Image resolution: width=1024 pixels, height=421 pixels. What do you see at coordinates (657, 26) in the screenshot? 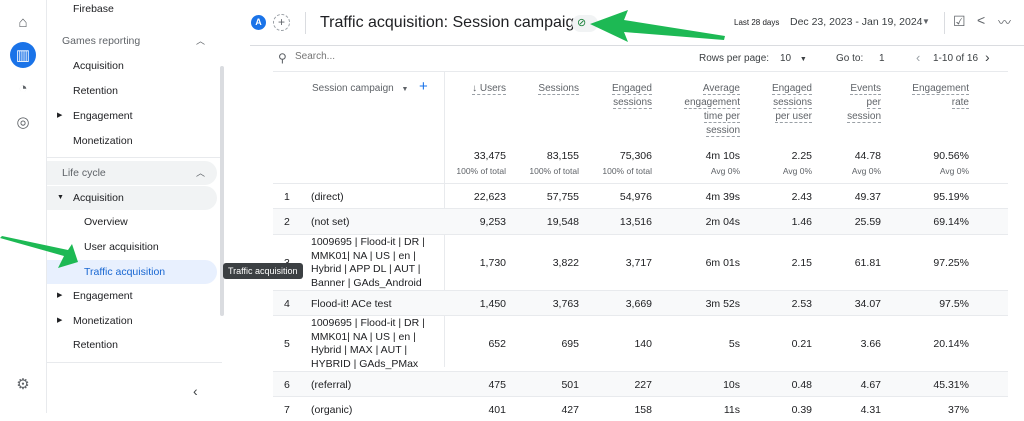
I see `green-arrow-title` at bounding box center [657, 26].